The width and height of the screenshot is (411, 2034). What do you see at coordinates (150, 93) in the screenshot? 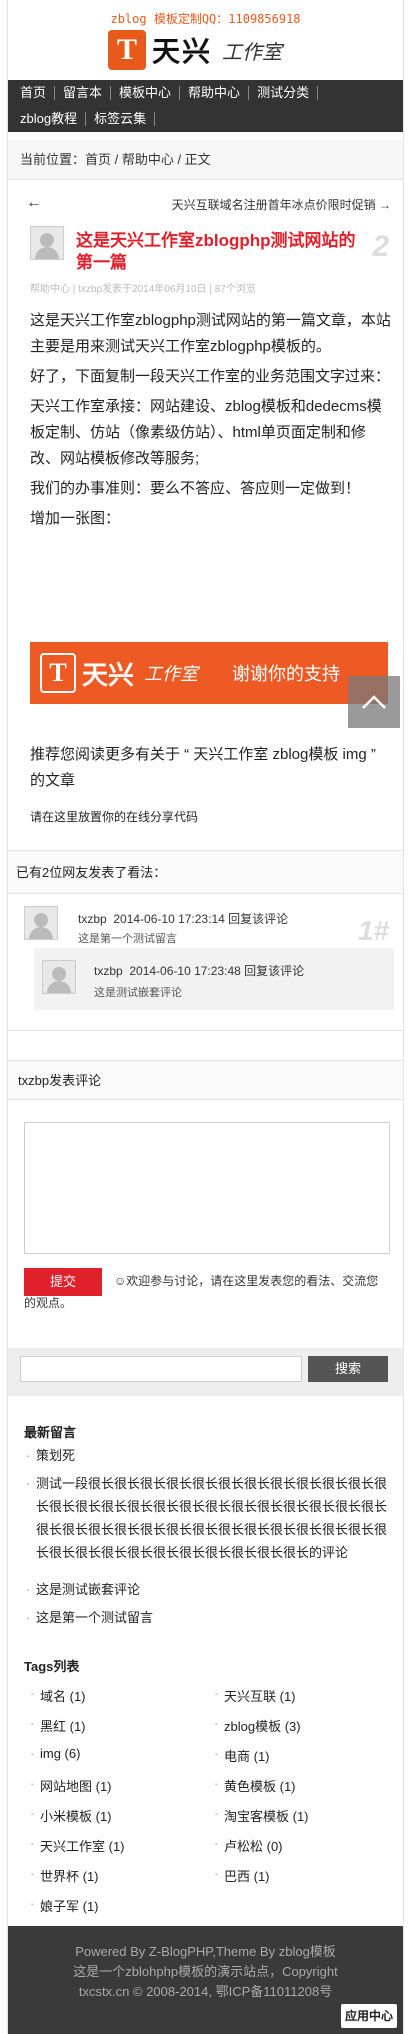
I see `nav-item-templates: 模板中心` at bounding box center [150, 93].